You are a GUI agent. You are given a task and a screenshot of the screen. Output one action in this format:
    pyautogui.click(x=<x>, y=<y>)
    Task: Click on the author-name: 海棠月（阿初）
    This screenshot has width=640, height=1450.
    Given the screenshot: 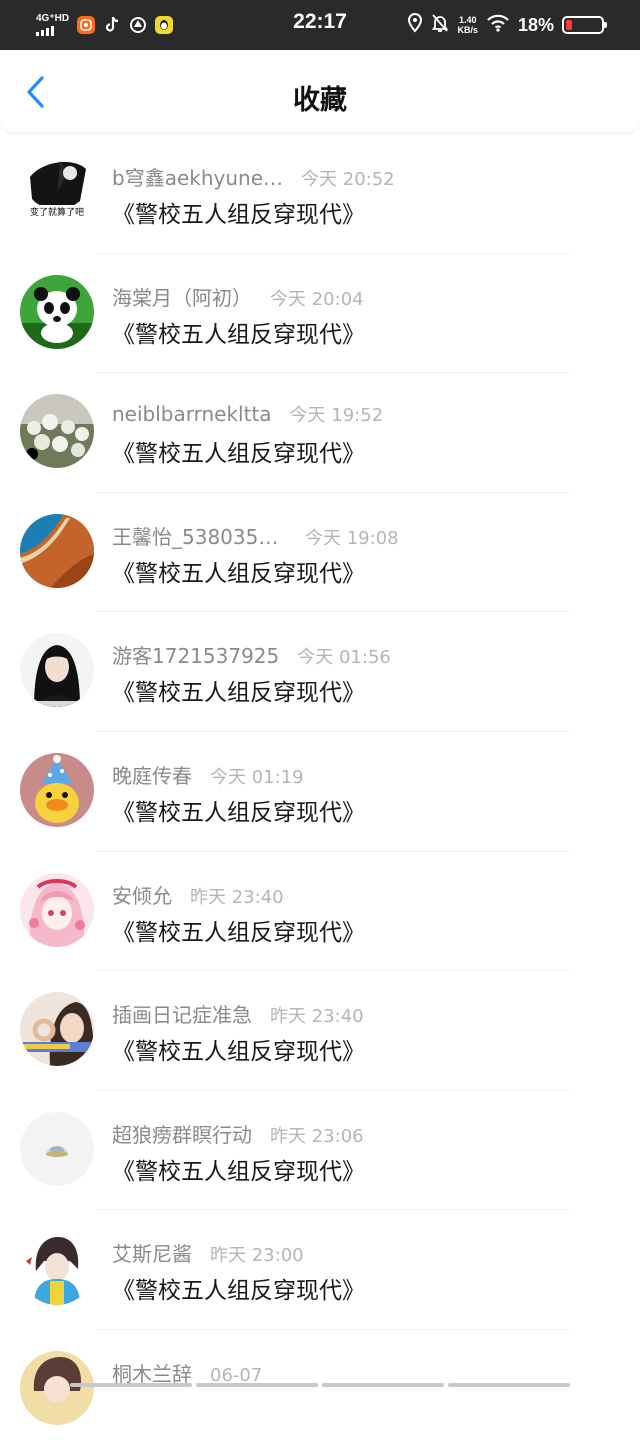 What is the action you would take?
    pyautogui.click(x=182, y=296)
    